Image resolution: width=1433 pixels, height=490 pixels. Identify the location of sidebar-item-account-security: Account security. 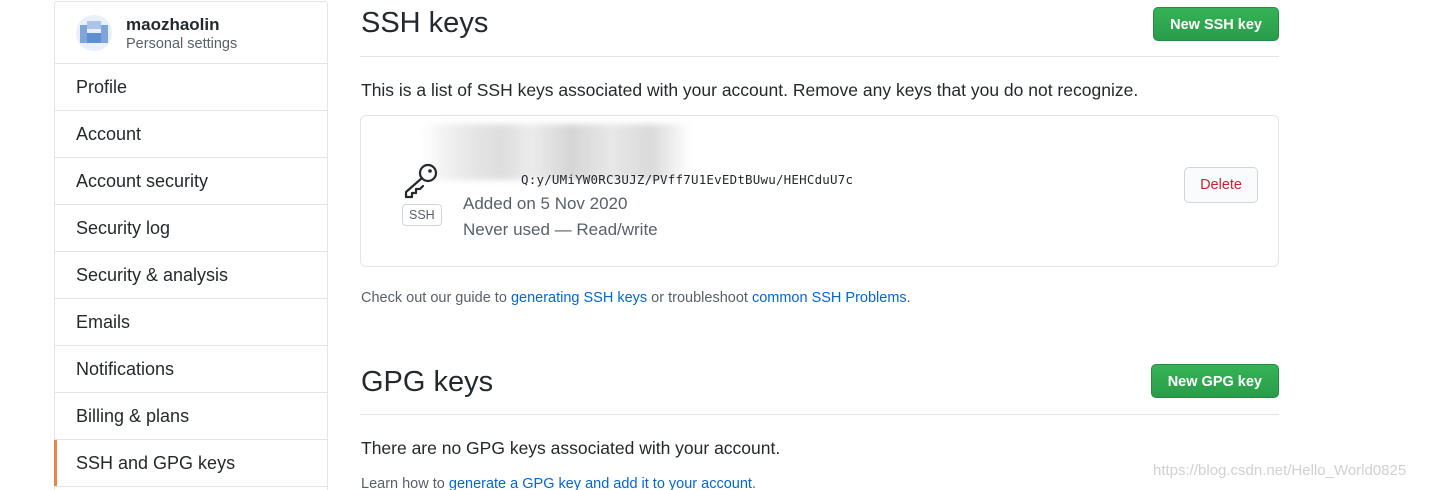
(191, 181).